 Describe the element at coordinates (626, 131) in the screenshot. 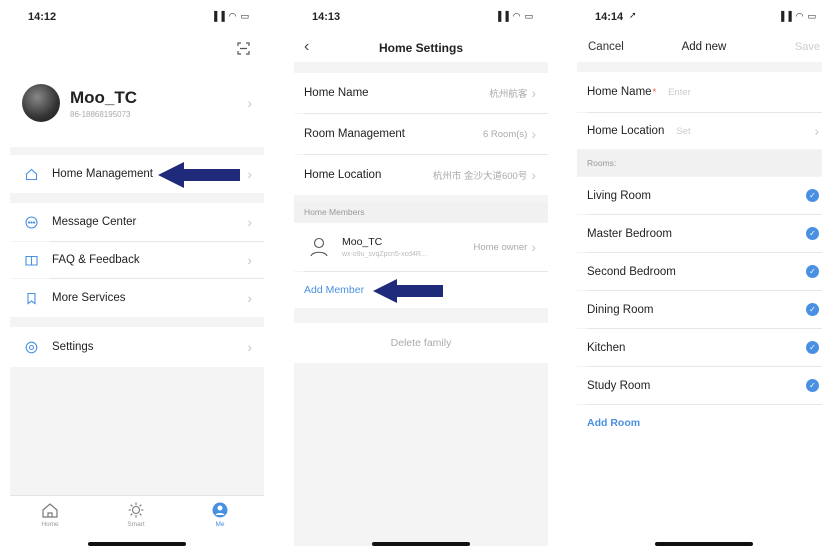

I see `field-label: Home Location` at that location.